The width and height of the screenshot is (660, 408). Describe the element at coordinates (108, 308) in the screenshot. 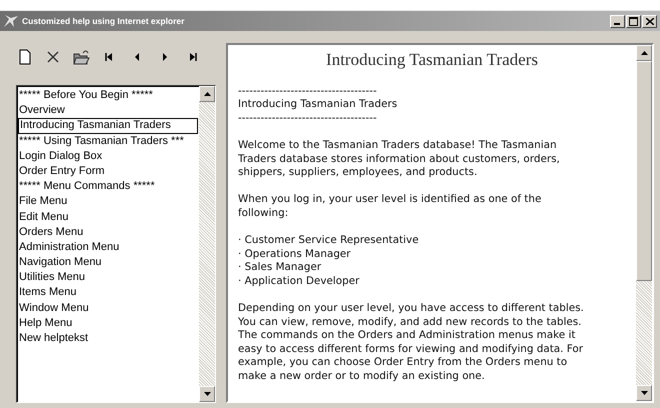

I see `topic-item: Window Menu` at that location.